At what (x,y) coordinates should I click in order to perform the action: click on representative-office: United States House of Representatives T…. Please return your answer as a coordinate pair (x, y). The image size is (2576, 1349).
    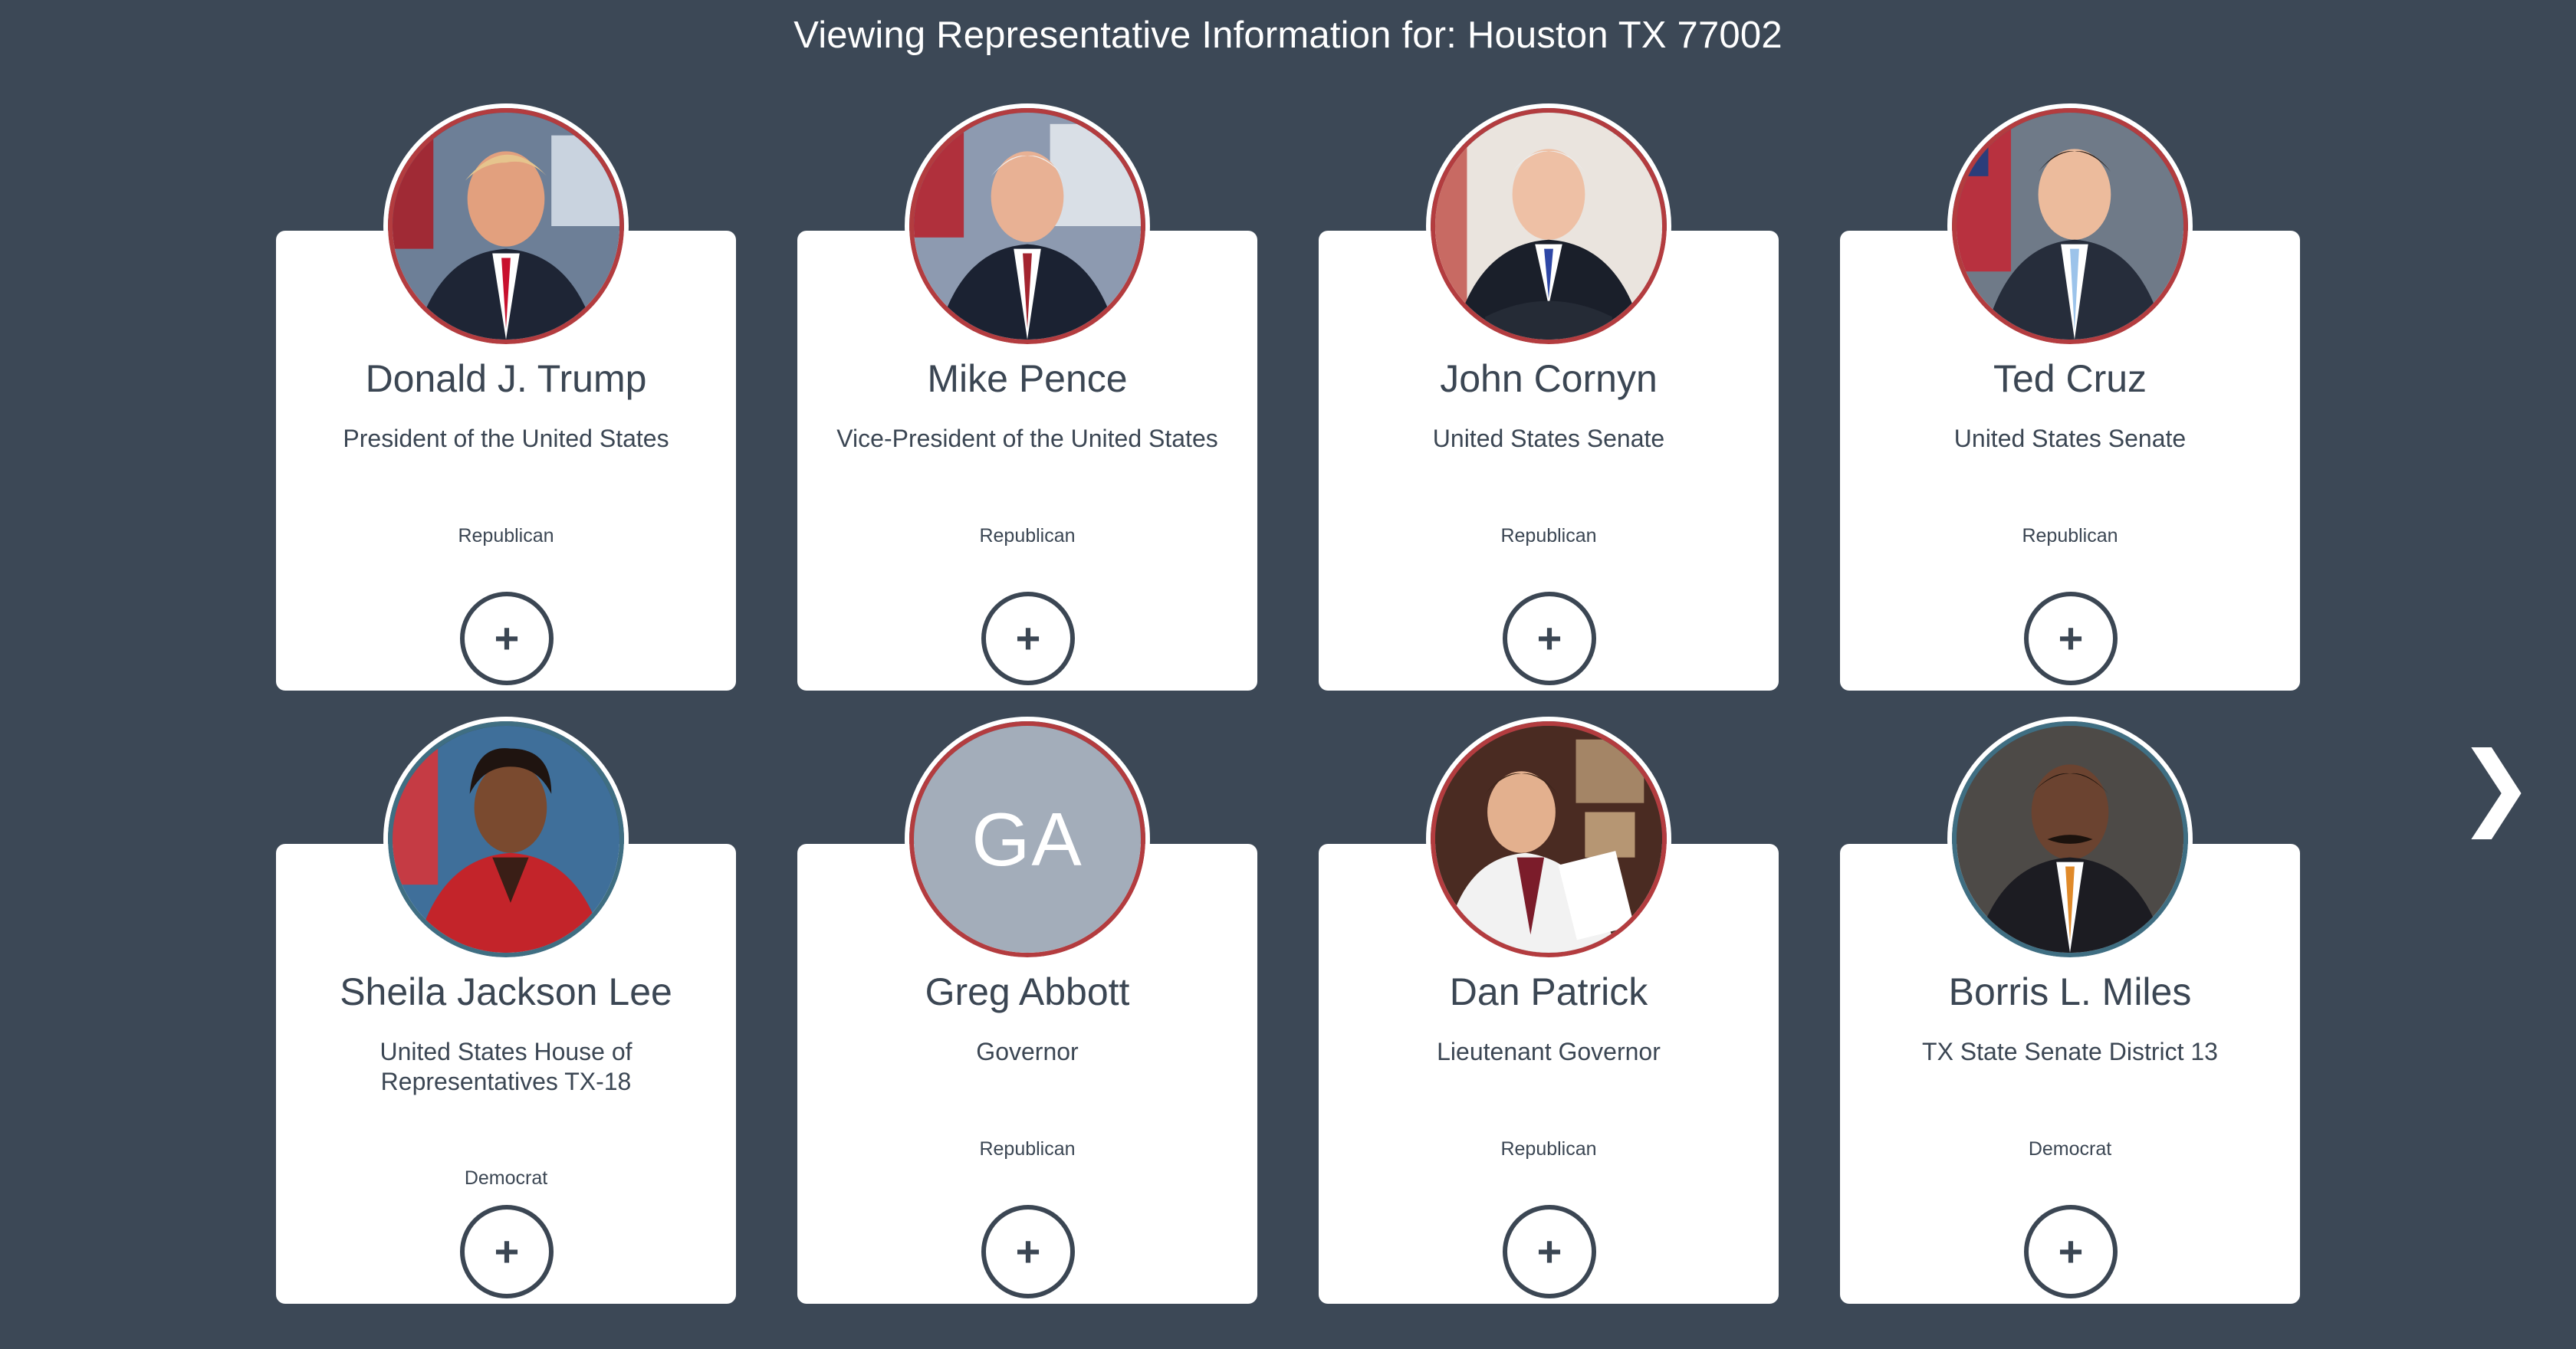
    Looking at the image, I should click on (506, 1066).